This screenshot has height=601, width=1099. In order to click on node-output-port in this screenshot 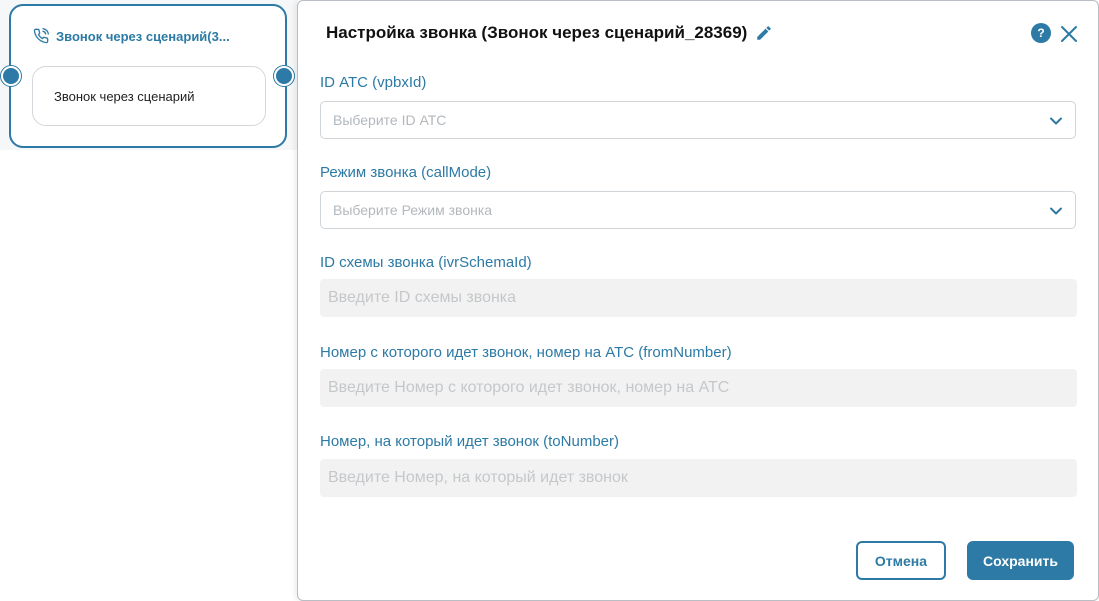, I will do `click(284, 76)`.